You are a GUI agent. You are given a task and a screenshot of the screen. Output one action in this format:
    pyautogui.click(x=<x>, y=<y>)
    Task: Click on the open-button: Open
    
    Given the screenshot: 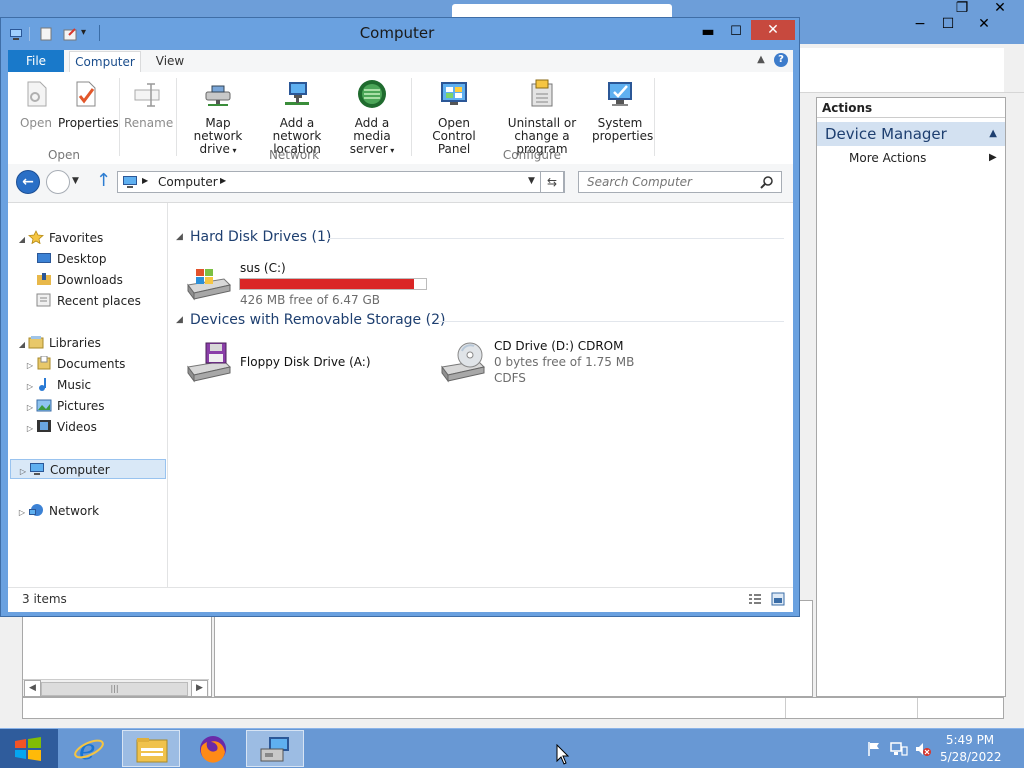 What is the action you would take?
    pyautogui.click(x=36, y=104)
    